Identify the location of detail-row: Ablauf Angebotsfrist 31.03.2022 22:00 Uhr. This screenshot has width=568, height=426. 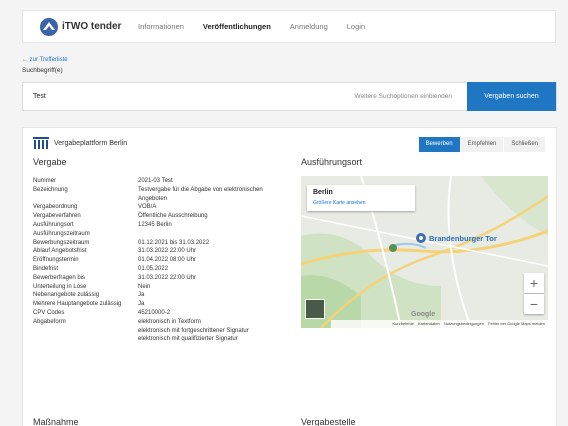
(168, 251).